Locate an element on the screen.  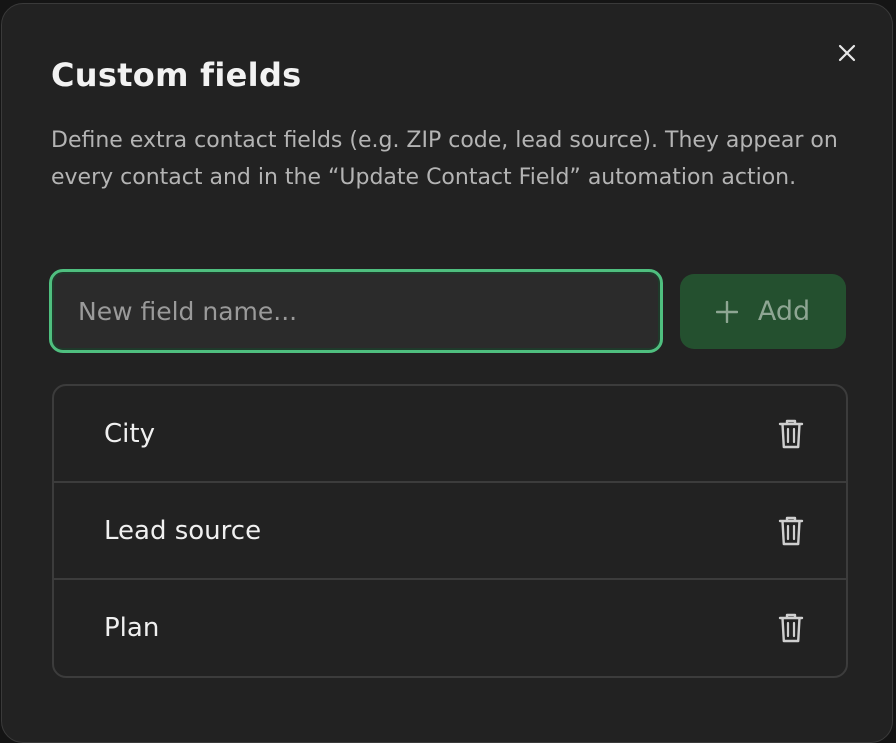
close-icon is located at coordinates (847, 53).